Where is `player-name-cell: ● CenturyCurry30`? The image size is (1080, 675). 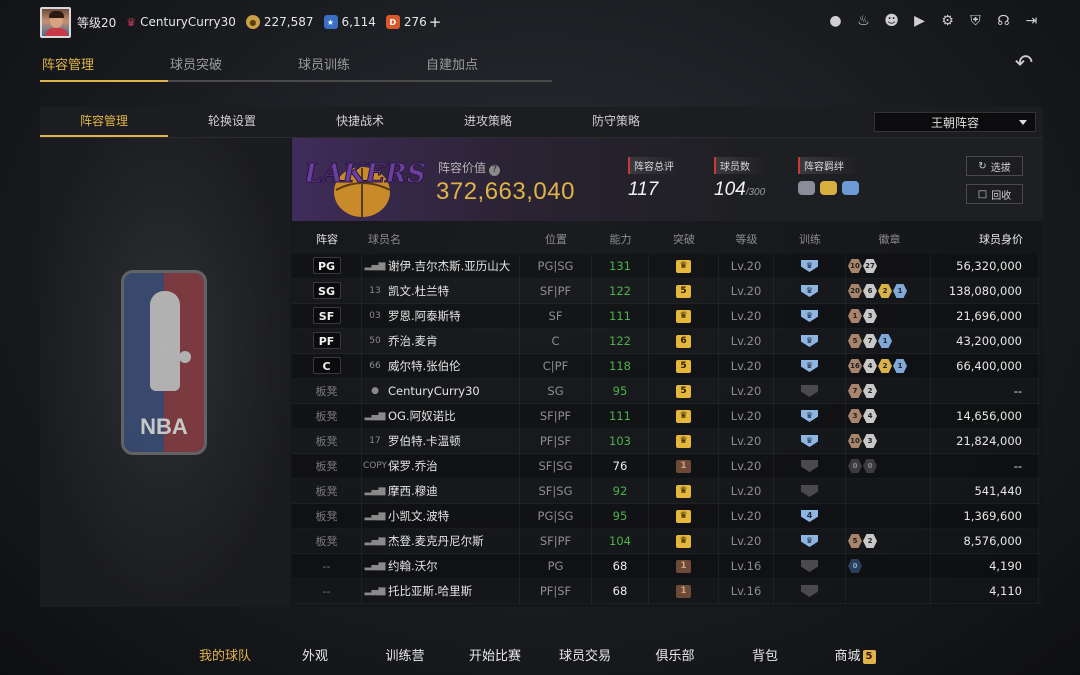
player-name-cell: ● CenturyCurry30 is located at coordinates (441, 391).